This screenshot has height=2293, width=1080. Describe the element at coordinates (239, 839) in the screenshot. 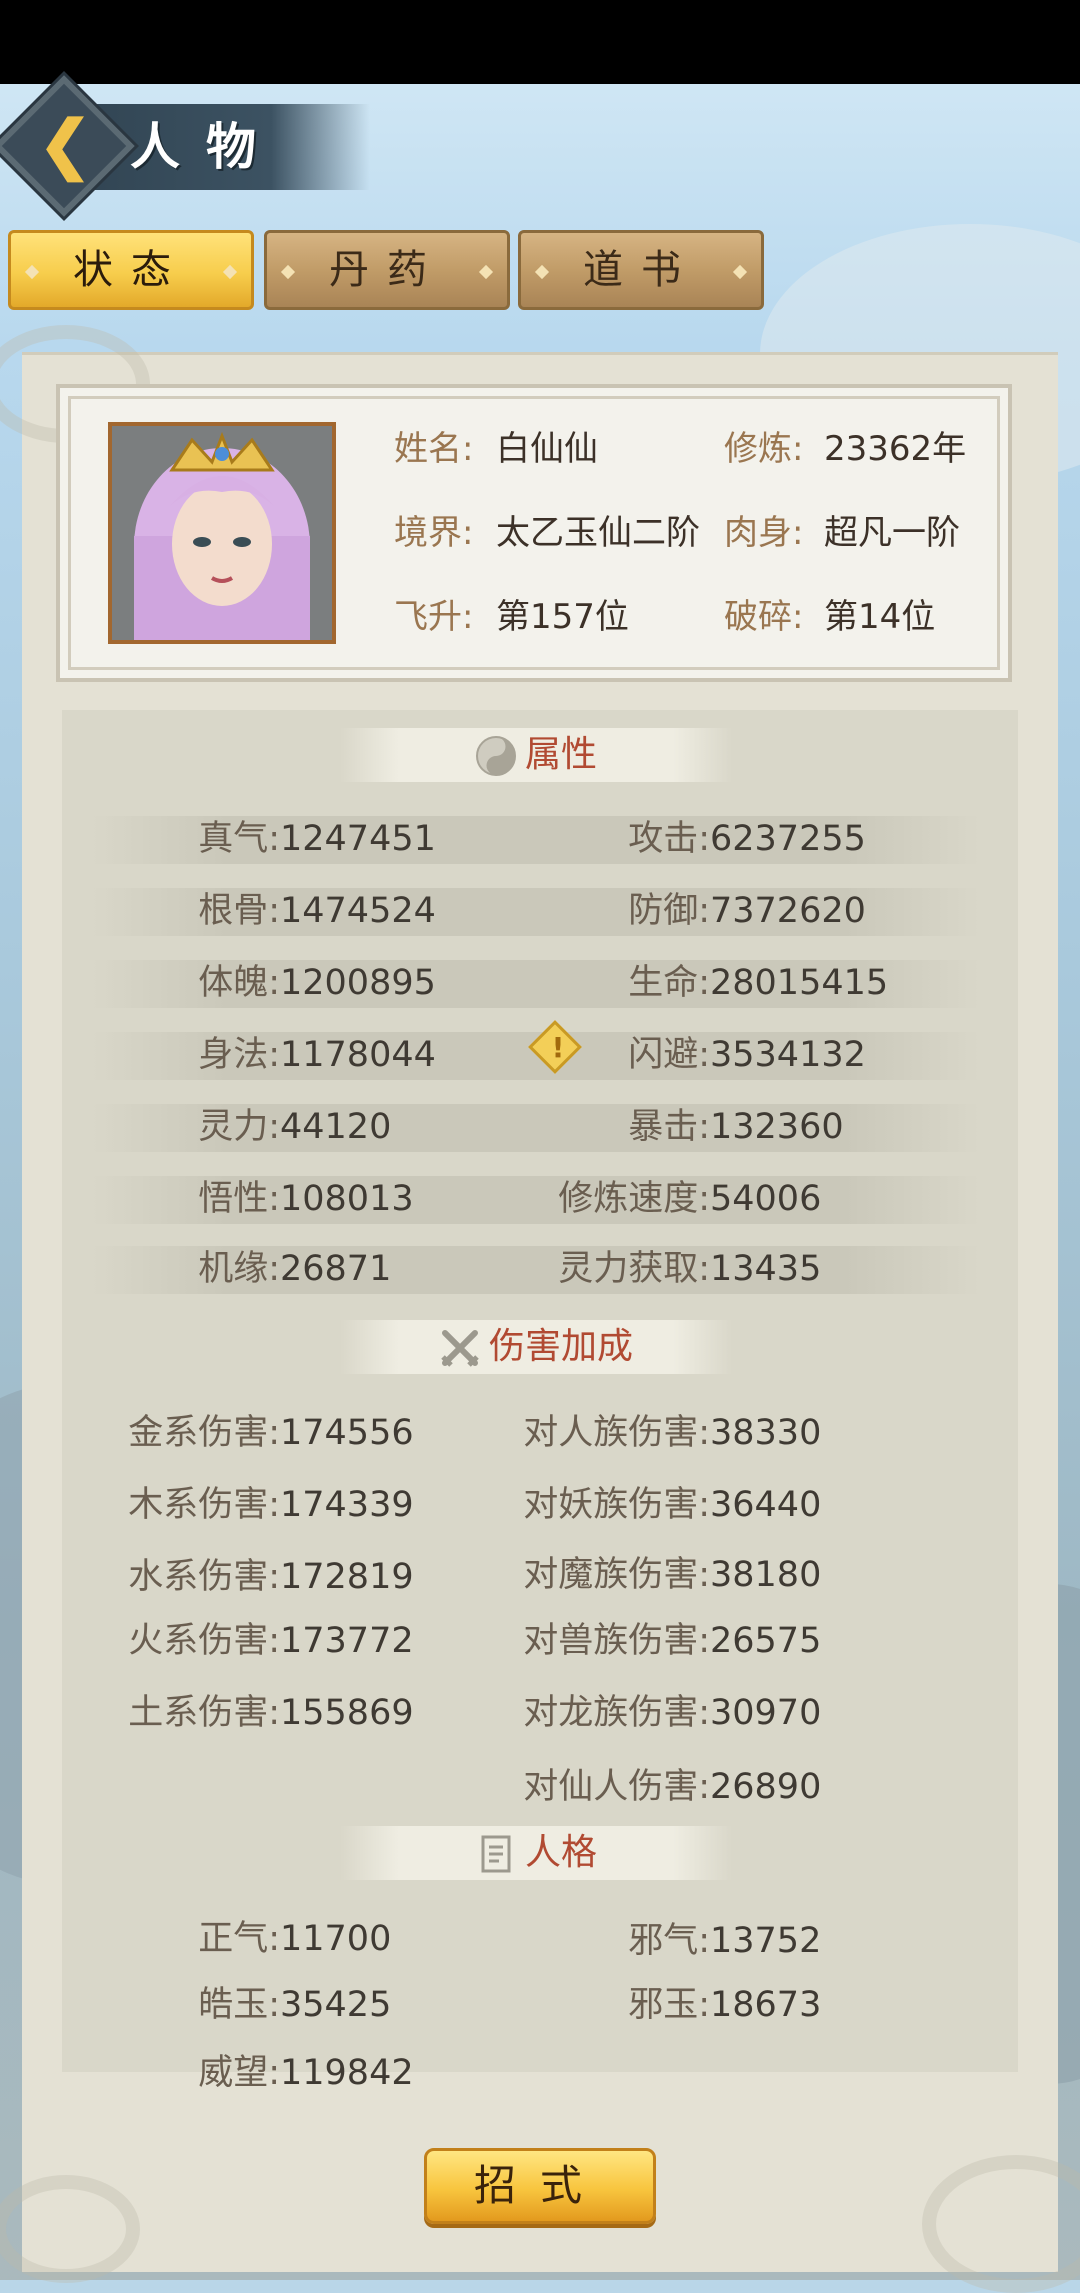

I see `attr-left-label: 真气:` at that location.